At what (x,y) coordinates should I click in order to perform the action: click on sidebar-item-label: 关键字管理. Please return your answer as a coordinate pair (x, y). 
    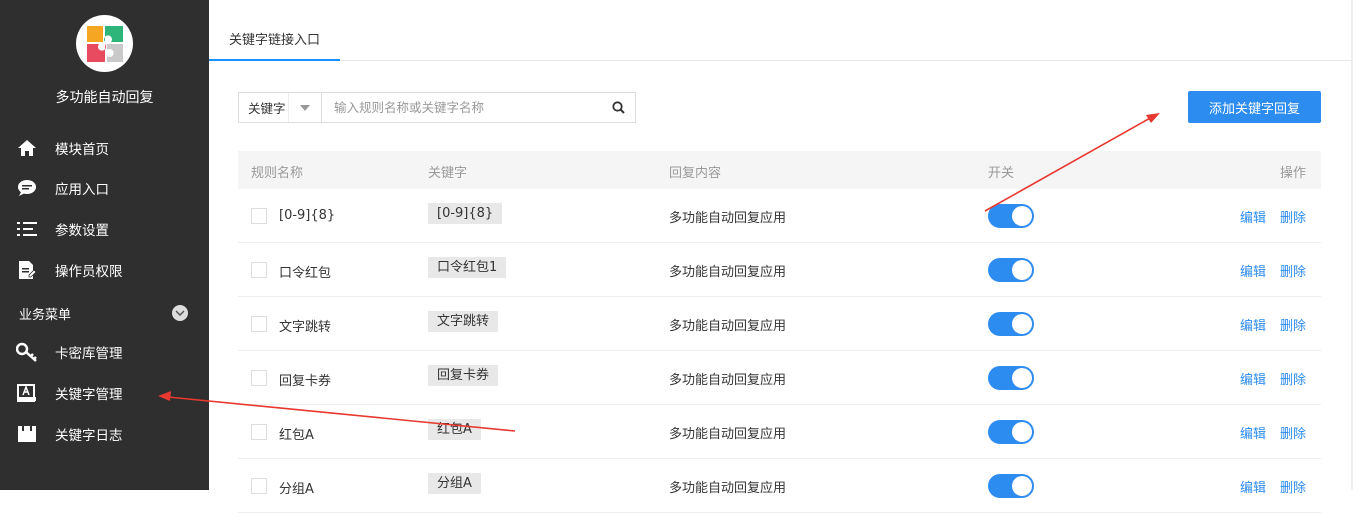
    Looking at the image, I should click on (89, 395).